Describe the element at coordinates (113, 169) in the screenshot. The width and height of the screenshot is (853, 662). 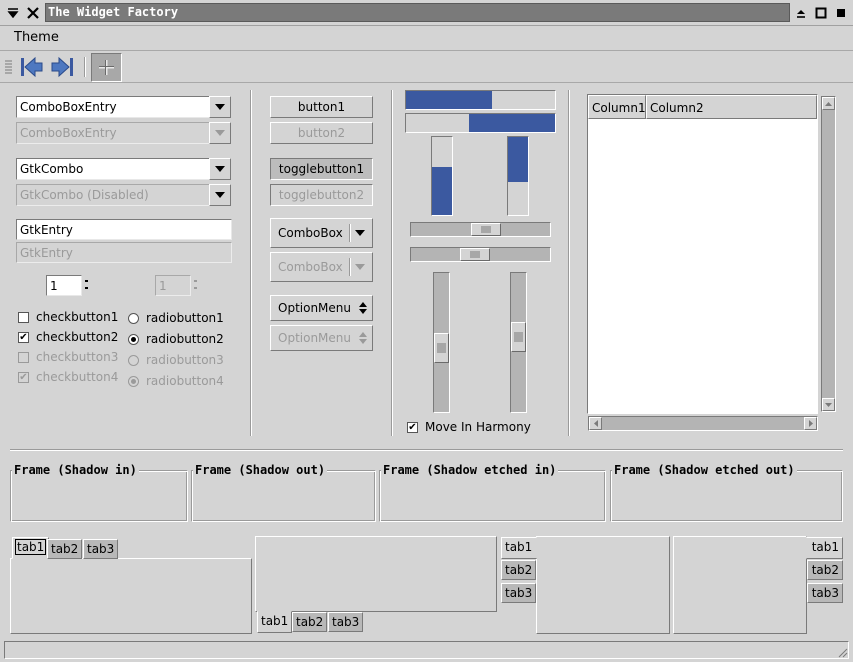
I see `gtkcombo-input: GtkCombo` at that location.